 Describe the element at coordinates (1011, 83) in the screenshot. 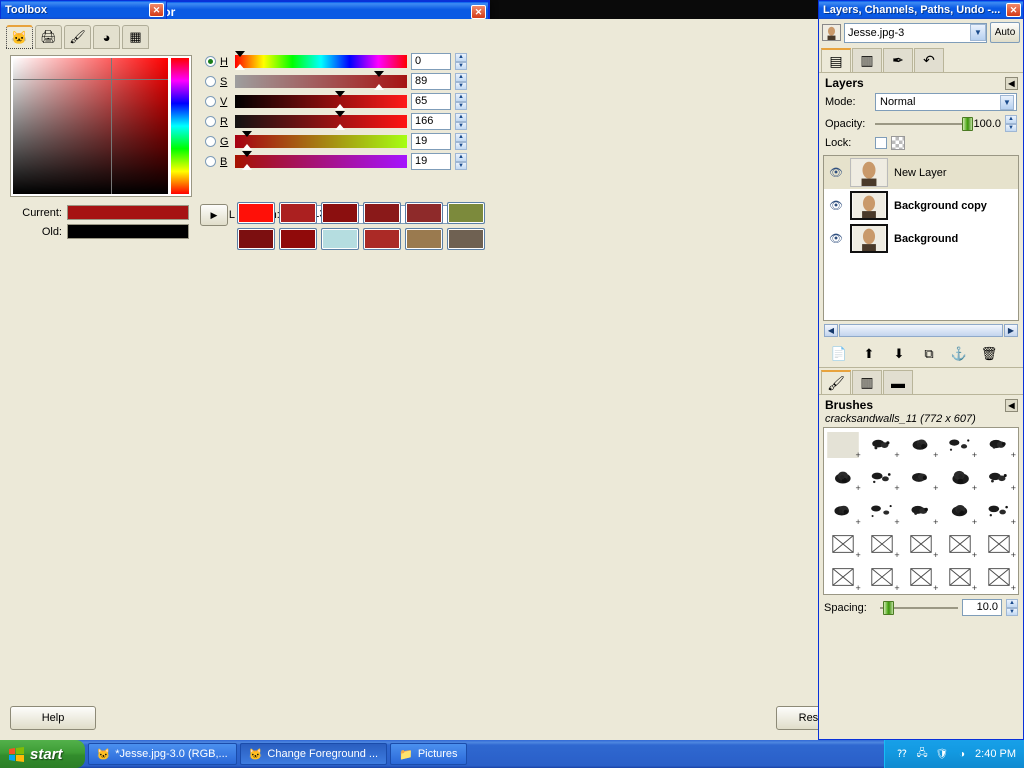

I see `layers-menu-icon: ◀` at that location.